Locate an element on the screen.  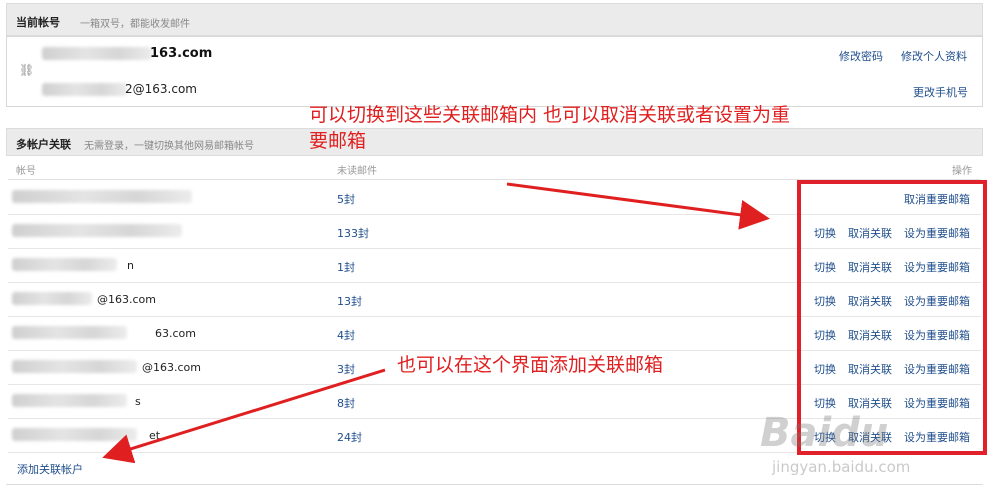
blurred-secondary-account is located at coordinates (84, 89).